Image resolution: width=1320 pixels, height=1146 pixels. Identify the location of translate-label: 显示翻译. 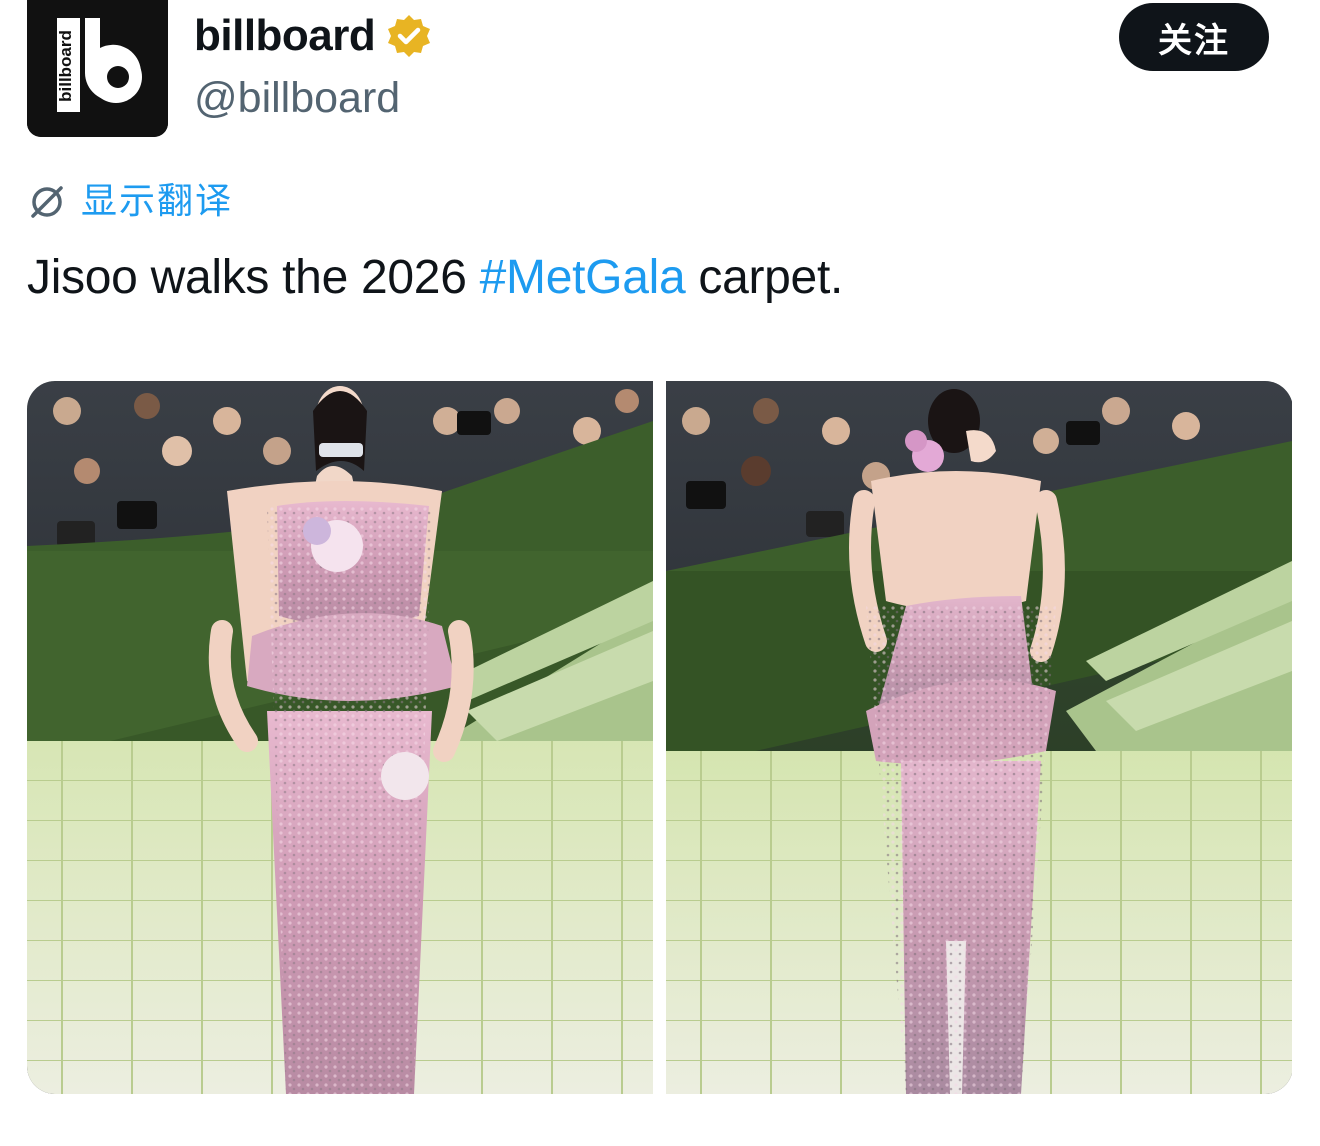
(157, 201).